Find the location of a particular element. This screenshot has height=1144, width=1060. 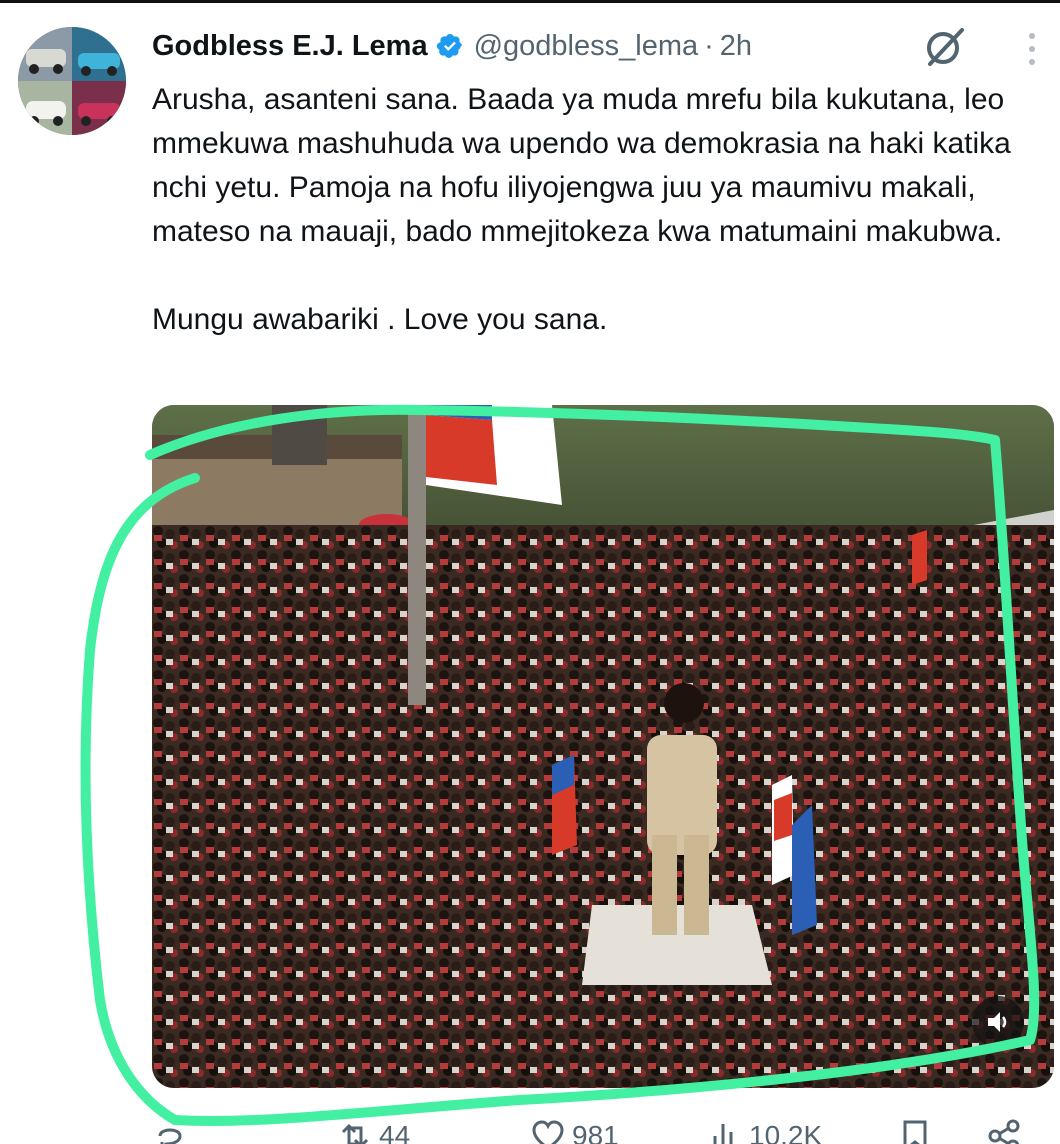

top-divider is located at coordinates (530, 1).